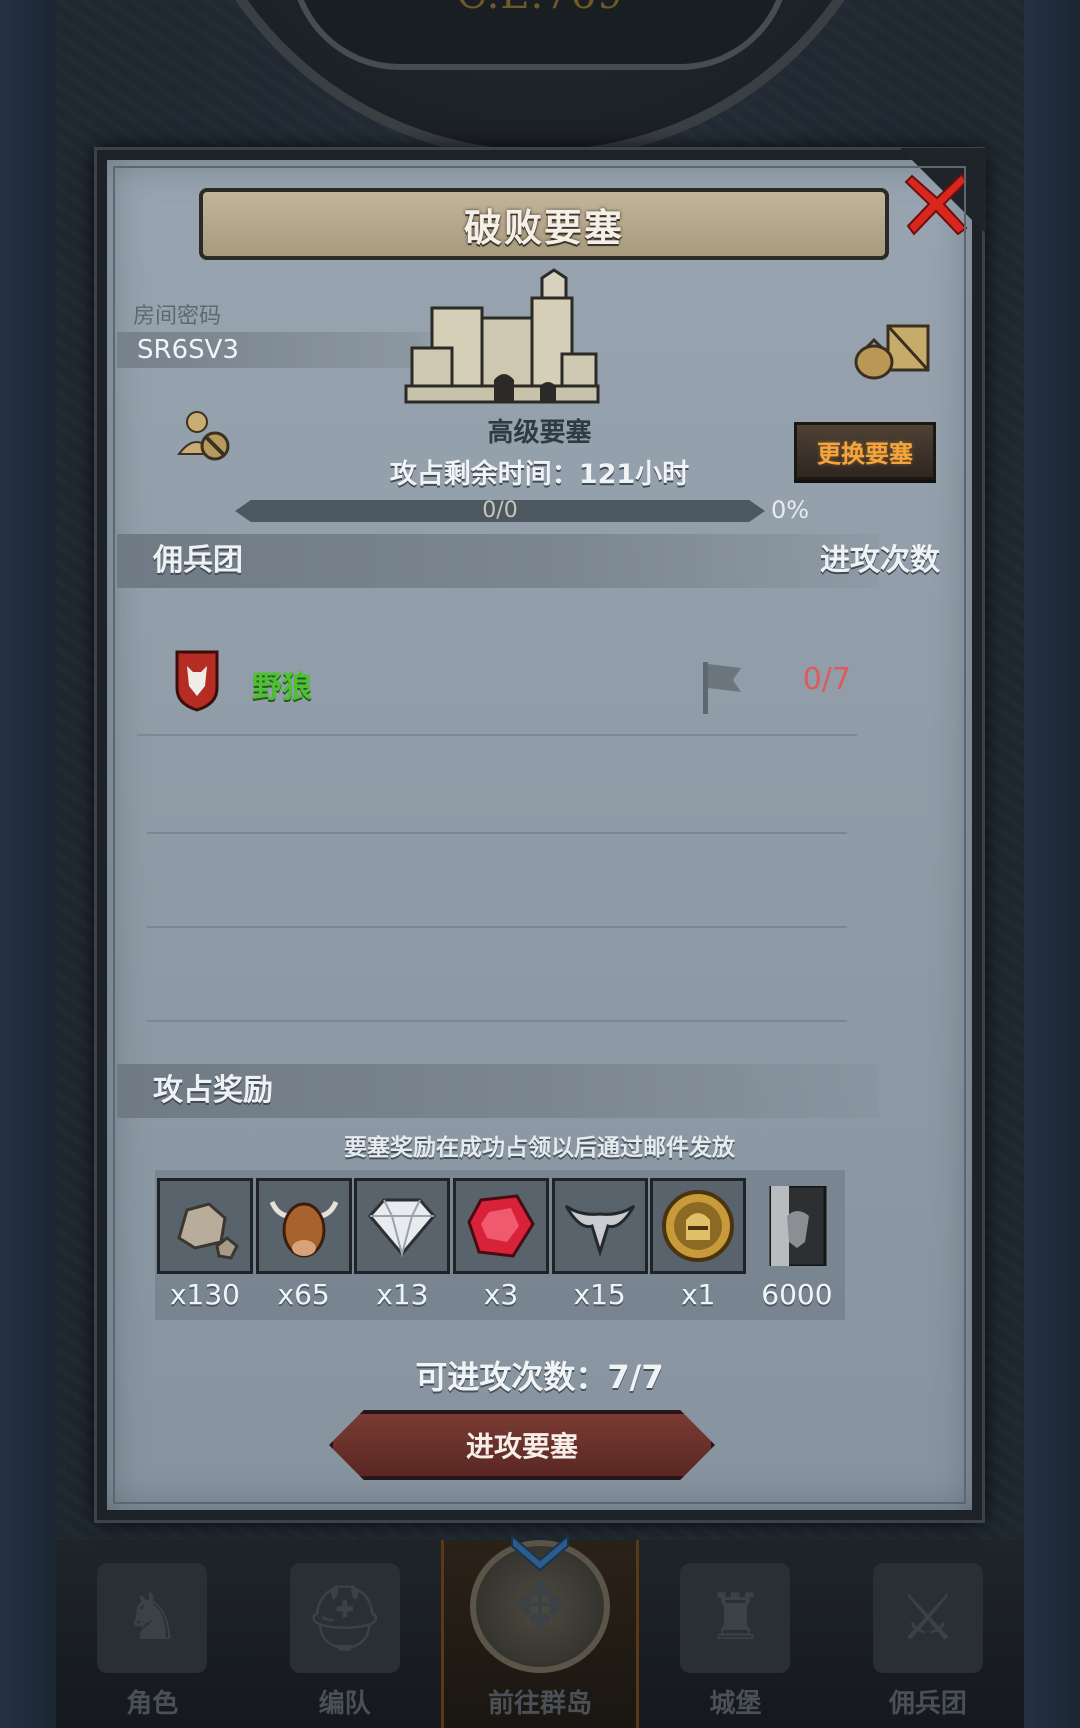 Image resolution: width=1080 pixels, height=1728 pixels. I want to click on reward-item-banner: 6000, so click(797, 1249).